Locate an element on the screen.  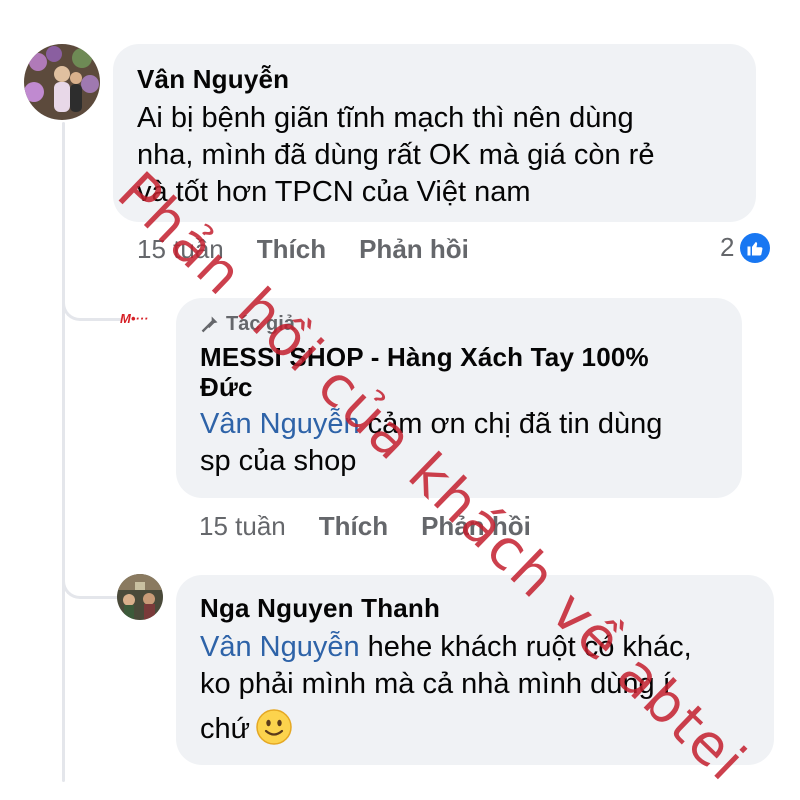
comment-line: hehe khách ruột có khác, is located at coordinates (525, 647).